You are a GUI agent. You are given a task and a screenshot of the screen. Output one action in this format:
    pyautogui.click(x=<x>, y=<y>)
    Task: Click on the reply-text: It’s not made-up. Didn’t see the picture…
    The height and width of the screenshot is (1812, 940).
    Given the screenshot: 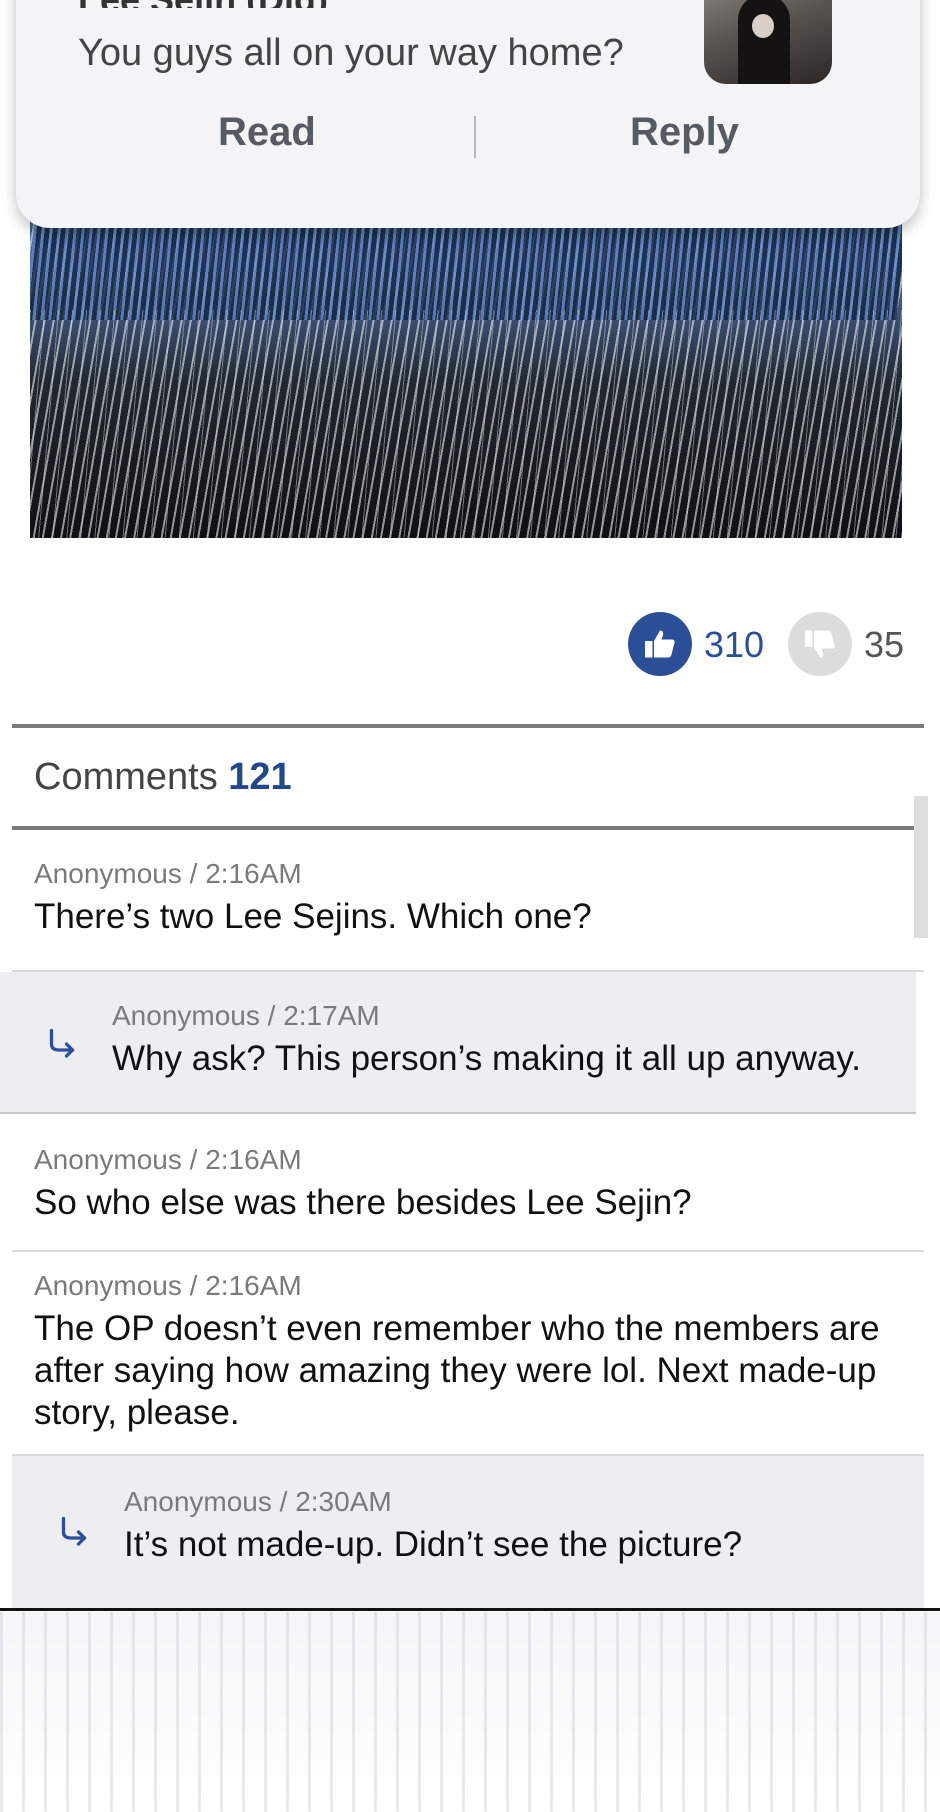 What is the action you would take?
    pyautogui.click(x=433, y=1544)
    